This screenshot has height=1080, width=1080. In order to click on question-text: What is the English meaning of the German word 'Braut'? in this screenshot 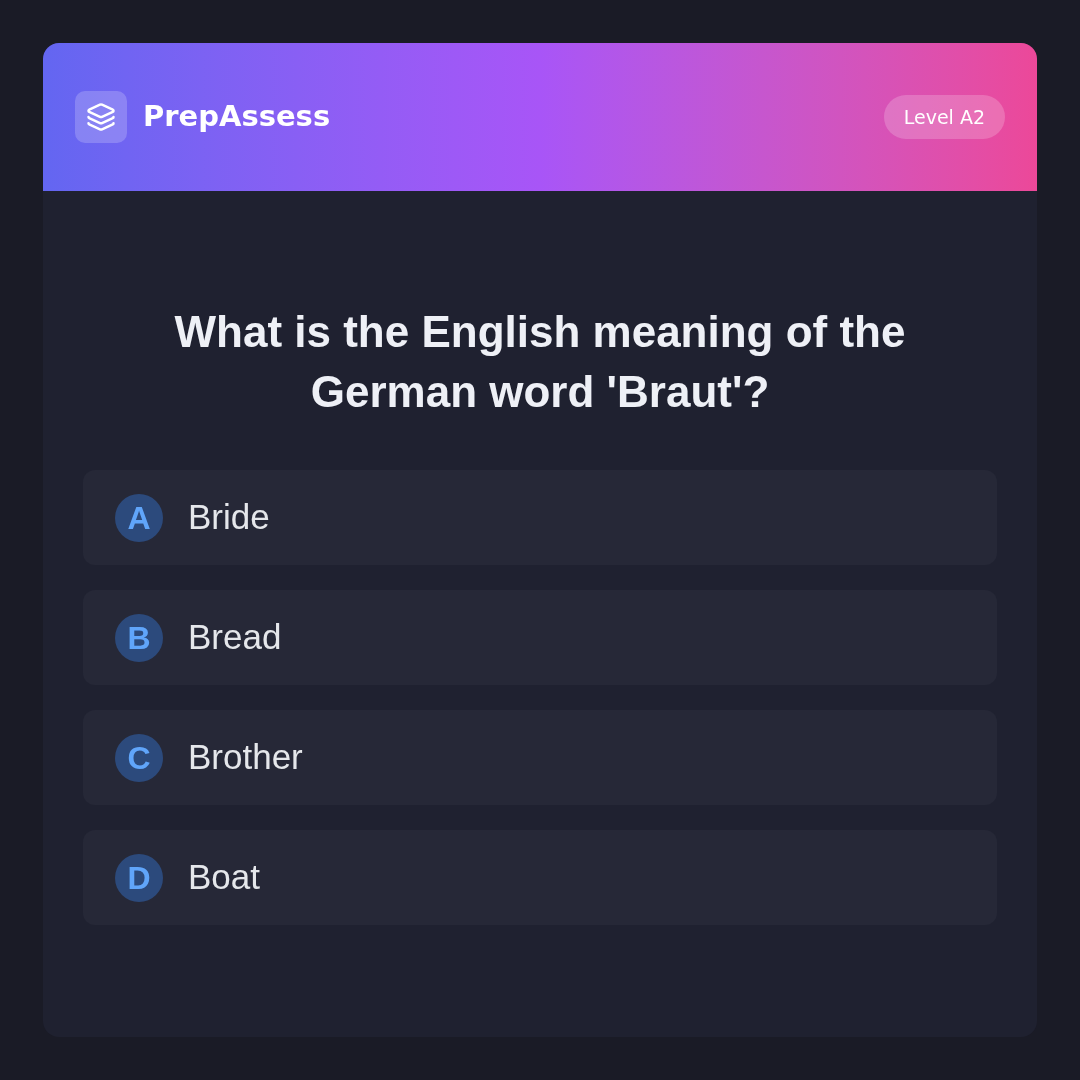, I will do `click(540, 362)`.